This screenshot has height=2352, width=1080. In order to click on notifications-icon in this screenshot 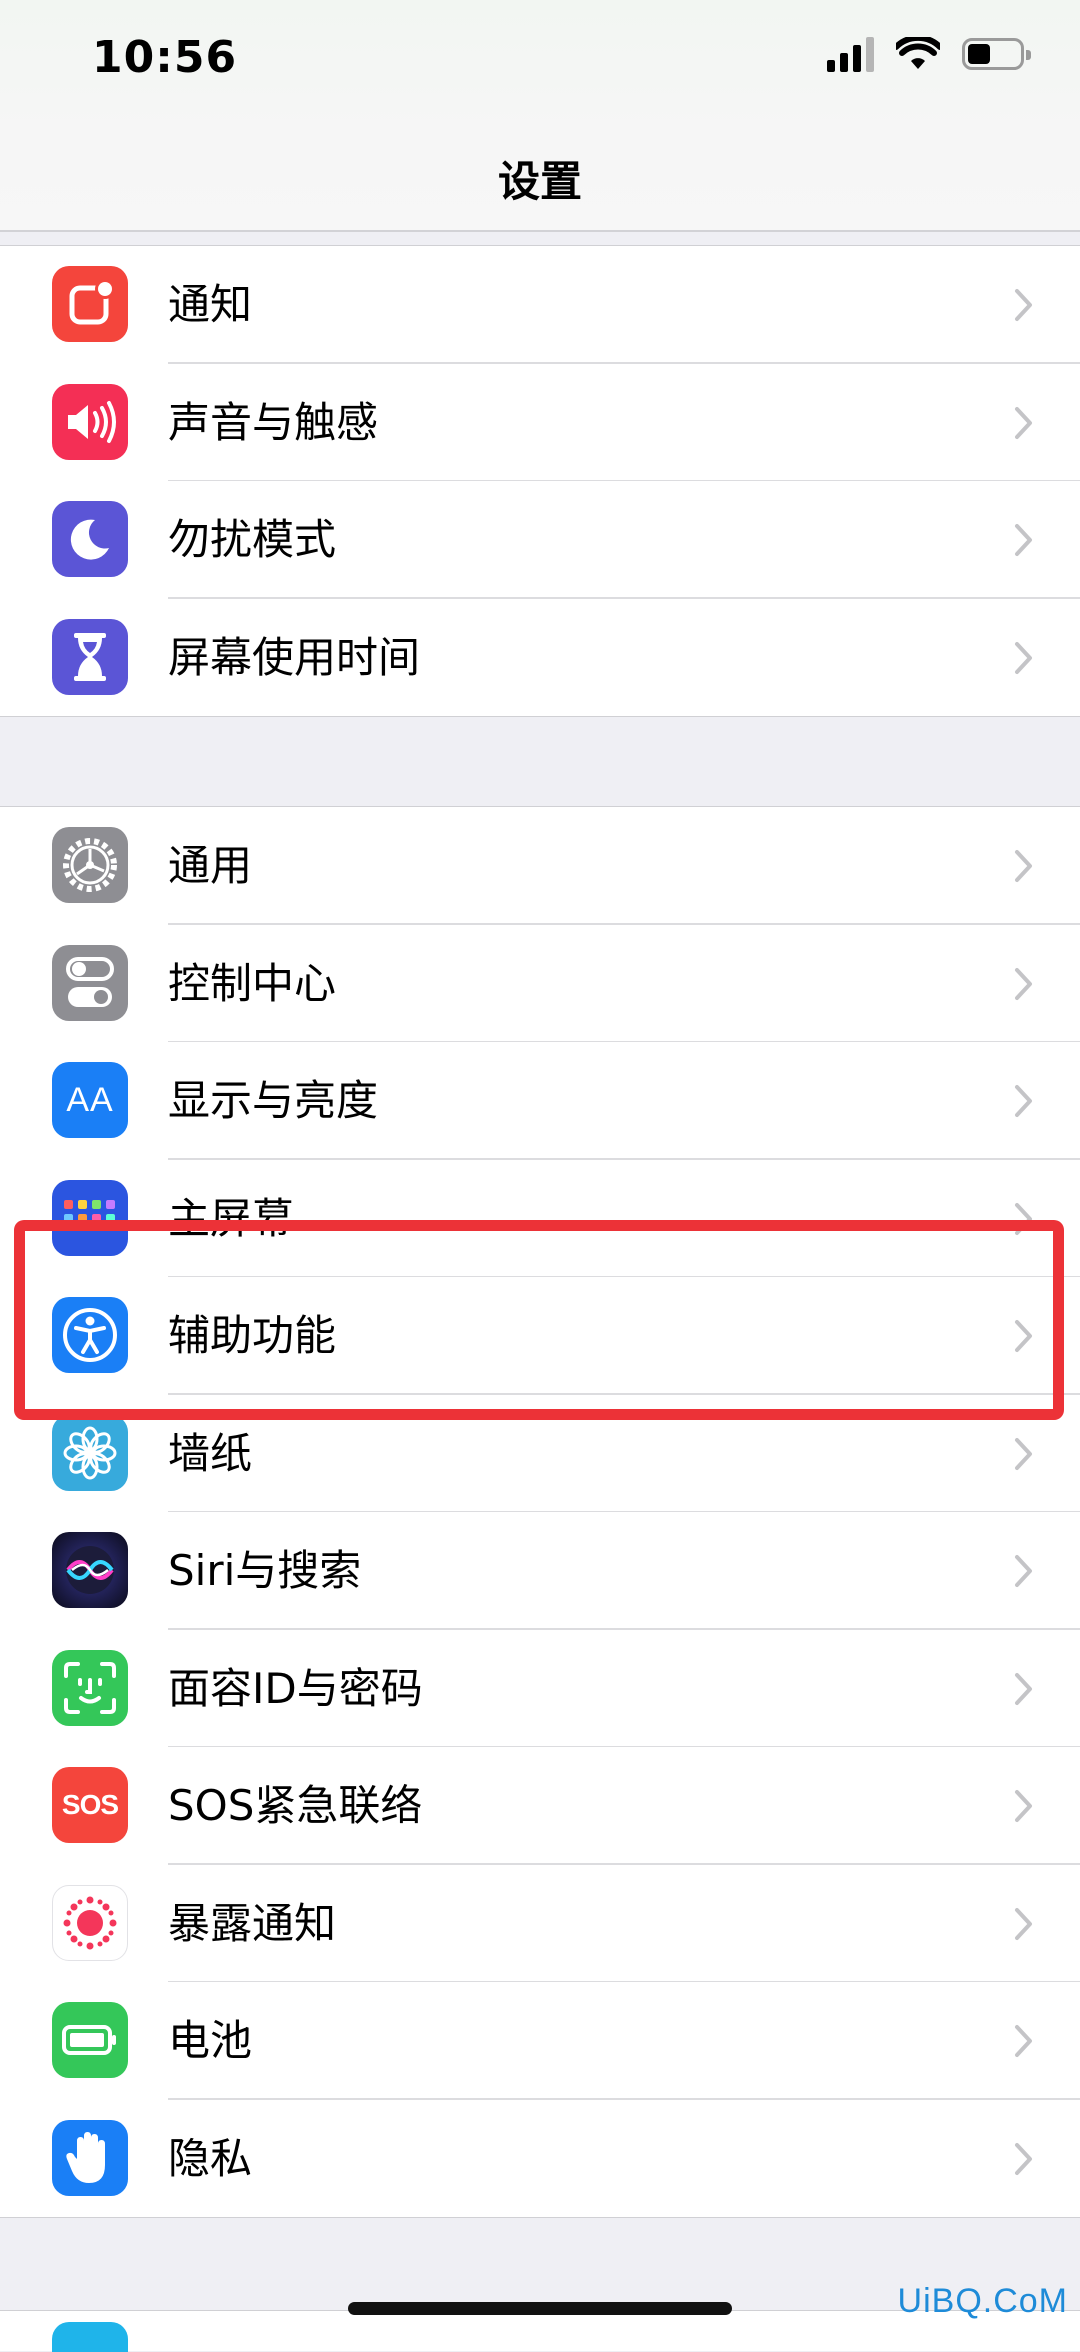, I will do `click(90, 304)`.